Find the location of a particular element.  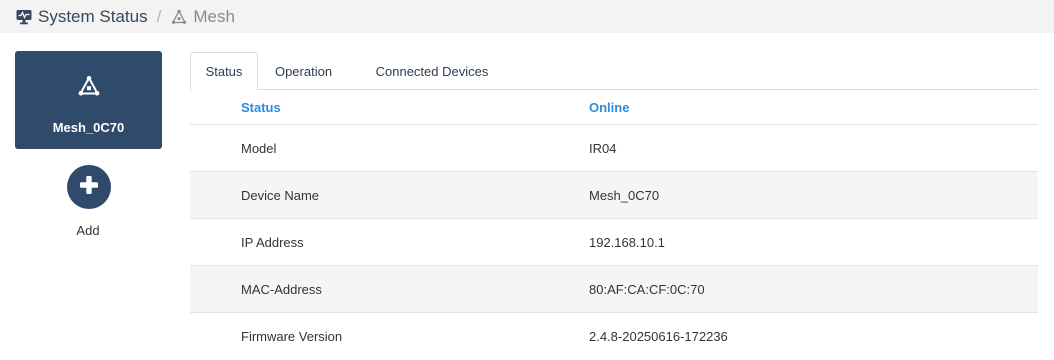

breadcrumb-section-label: System Status is located at coordinates (93, 16).